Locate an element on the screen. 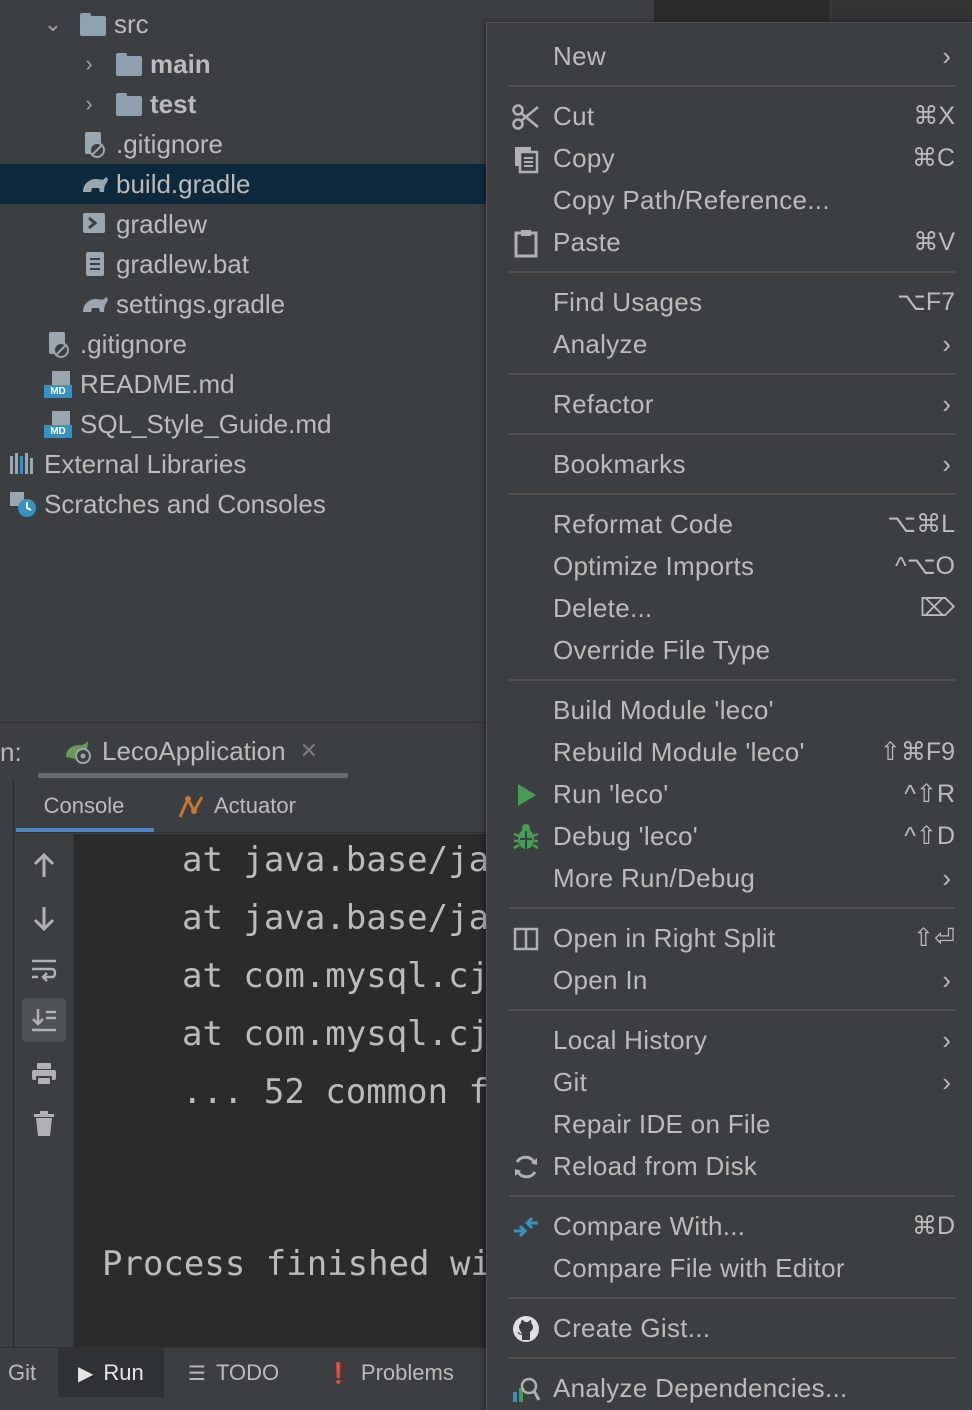  git-tool-button: Git is located at coordinates (22, 1373).